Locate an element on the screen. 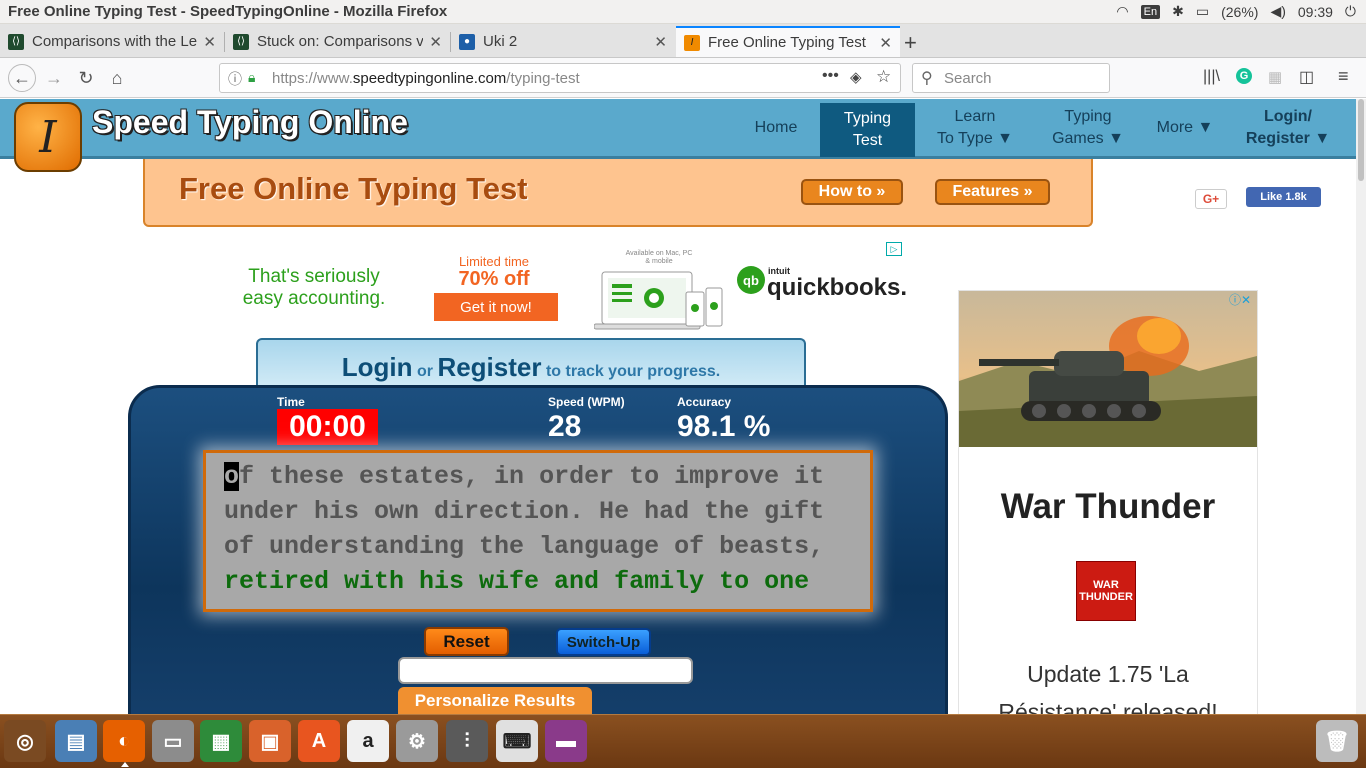  new-tab-icon: + is located at coordinates (910, 43).